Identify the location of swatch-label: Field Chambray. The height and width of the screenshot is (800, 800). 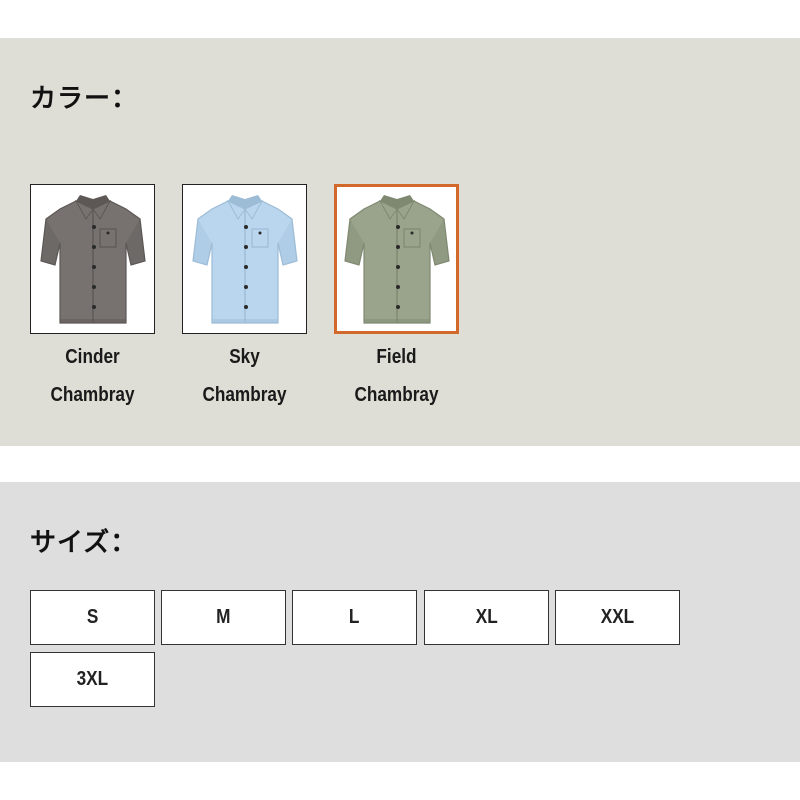
(396, 376).